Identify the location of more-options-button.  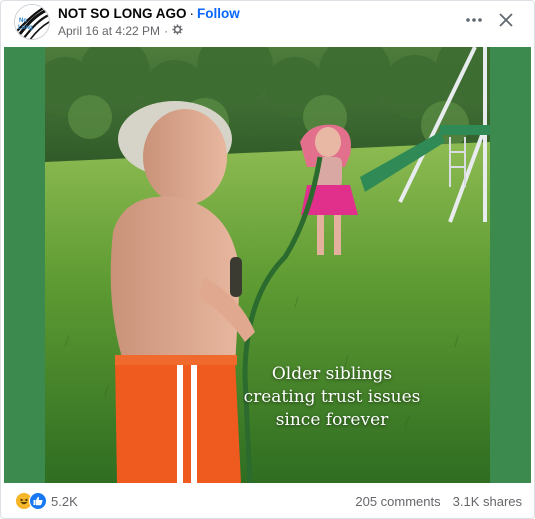
(474, 20).